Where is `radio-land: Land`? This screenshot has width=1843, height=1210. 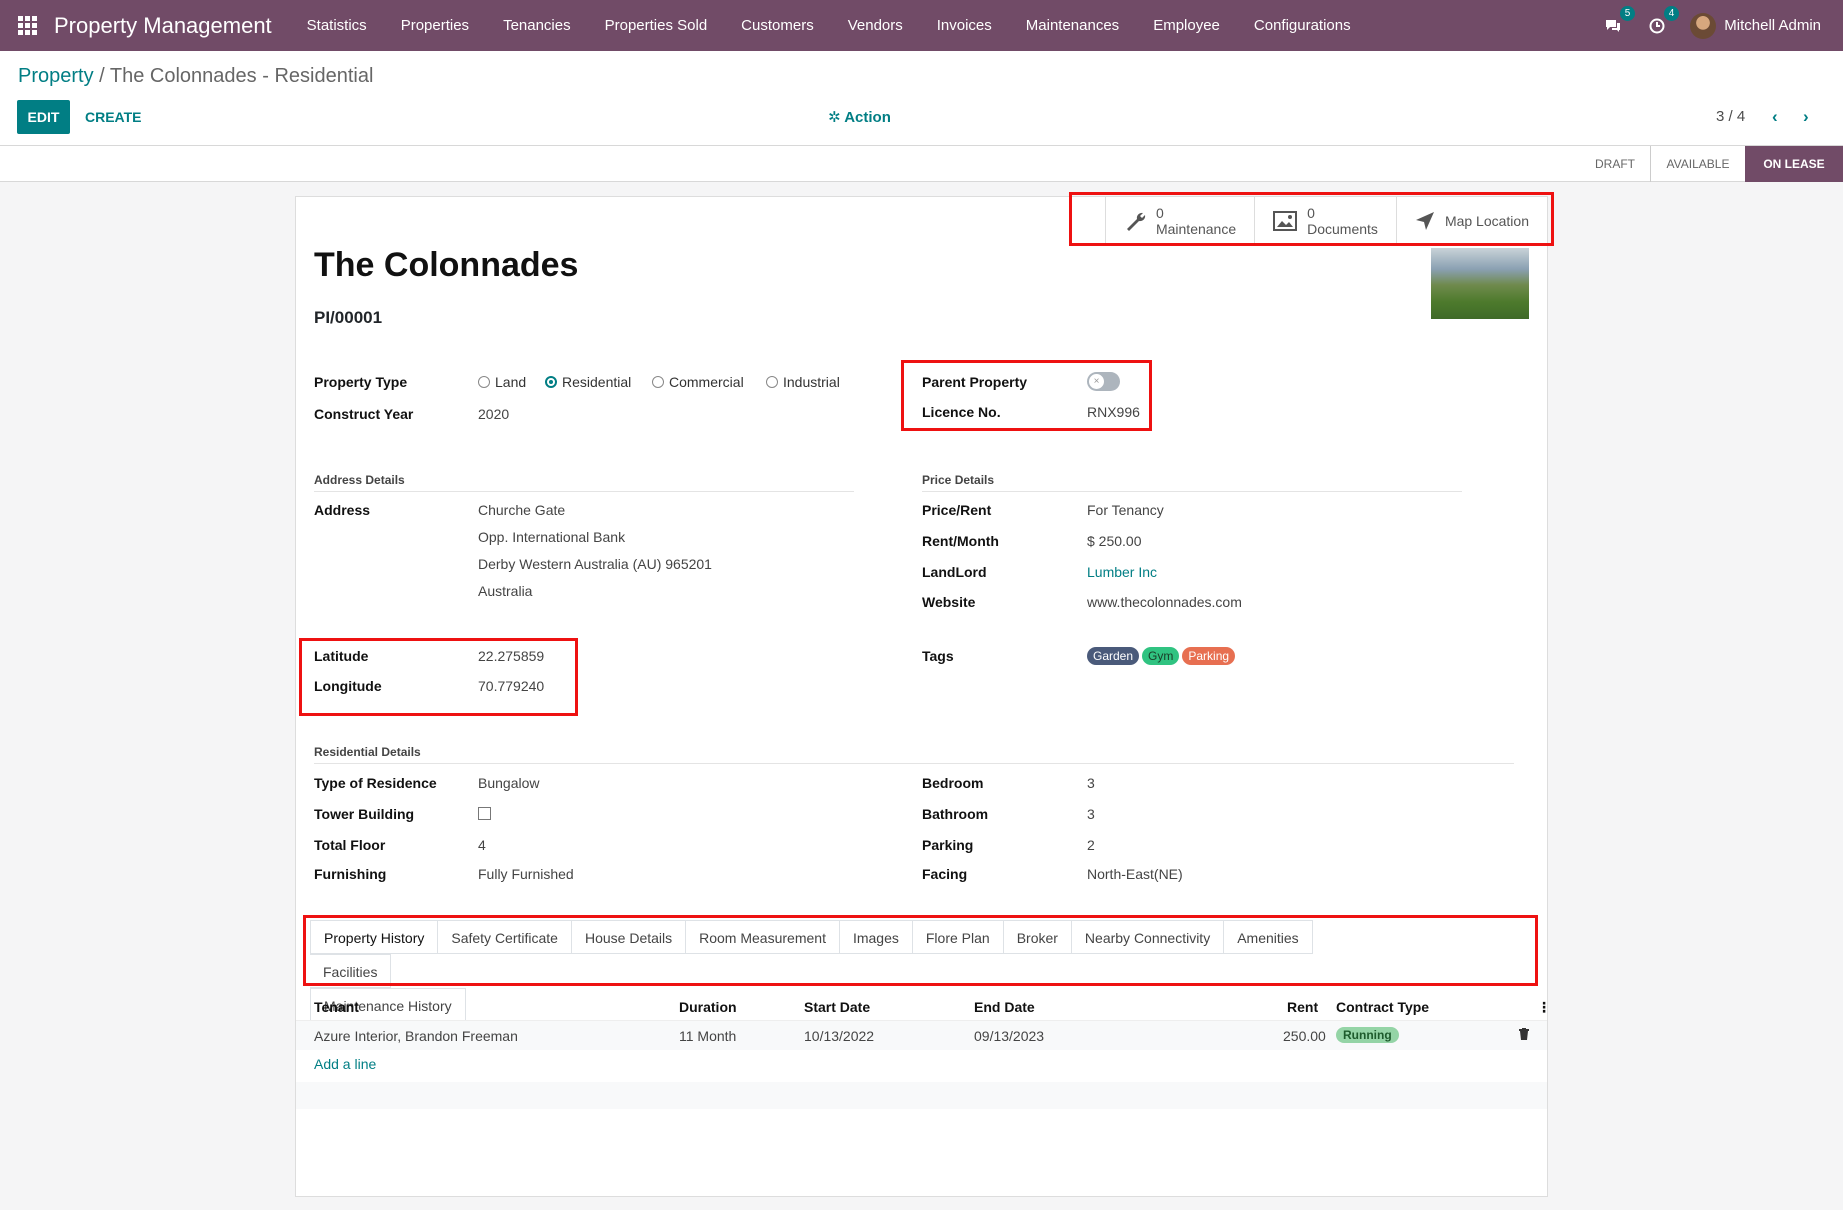 radio-land: Land is located at coordinates (502, 382).